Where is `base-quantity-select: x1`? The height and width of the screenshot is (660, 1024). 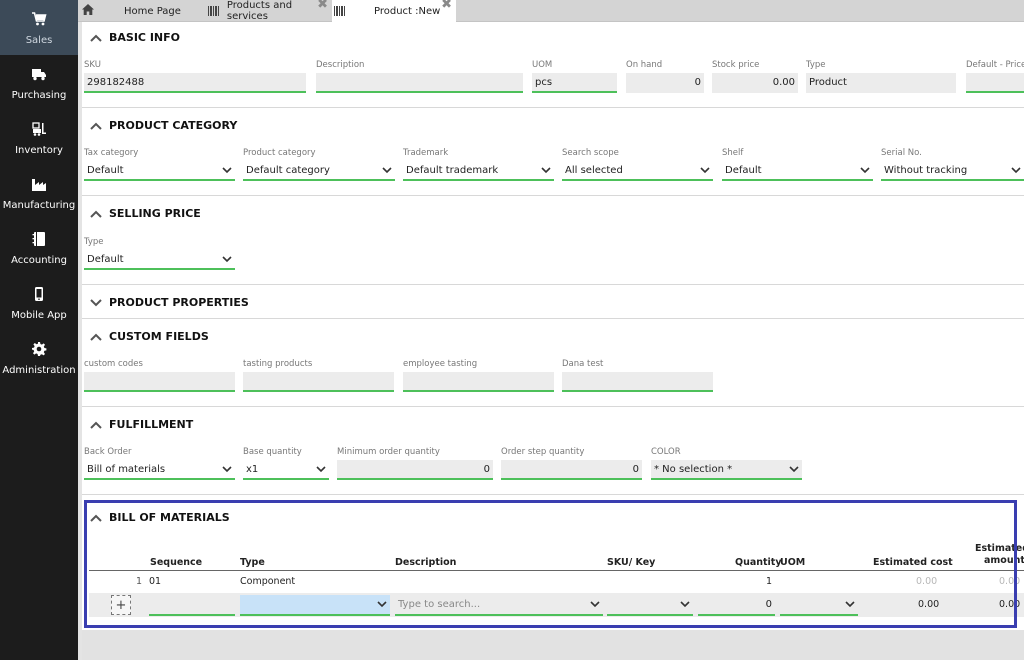
base-quantity-select: x1 is located at coordinates (286, 470).